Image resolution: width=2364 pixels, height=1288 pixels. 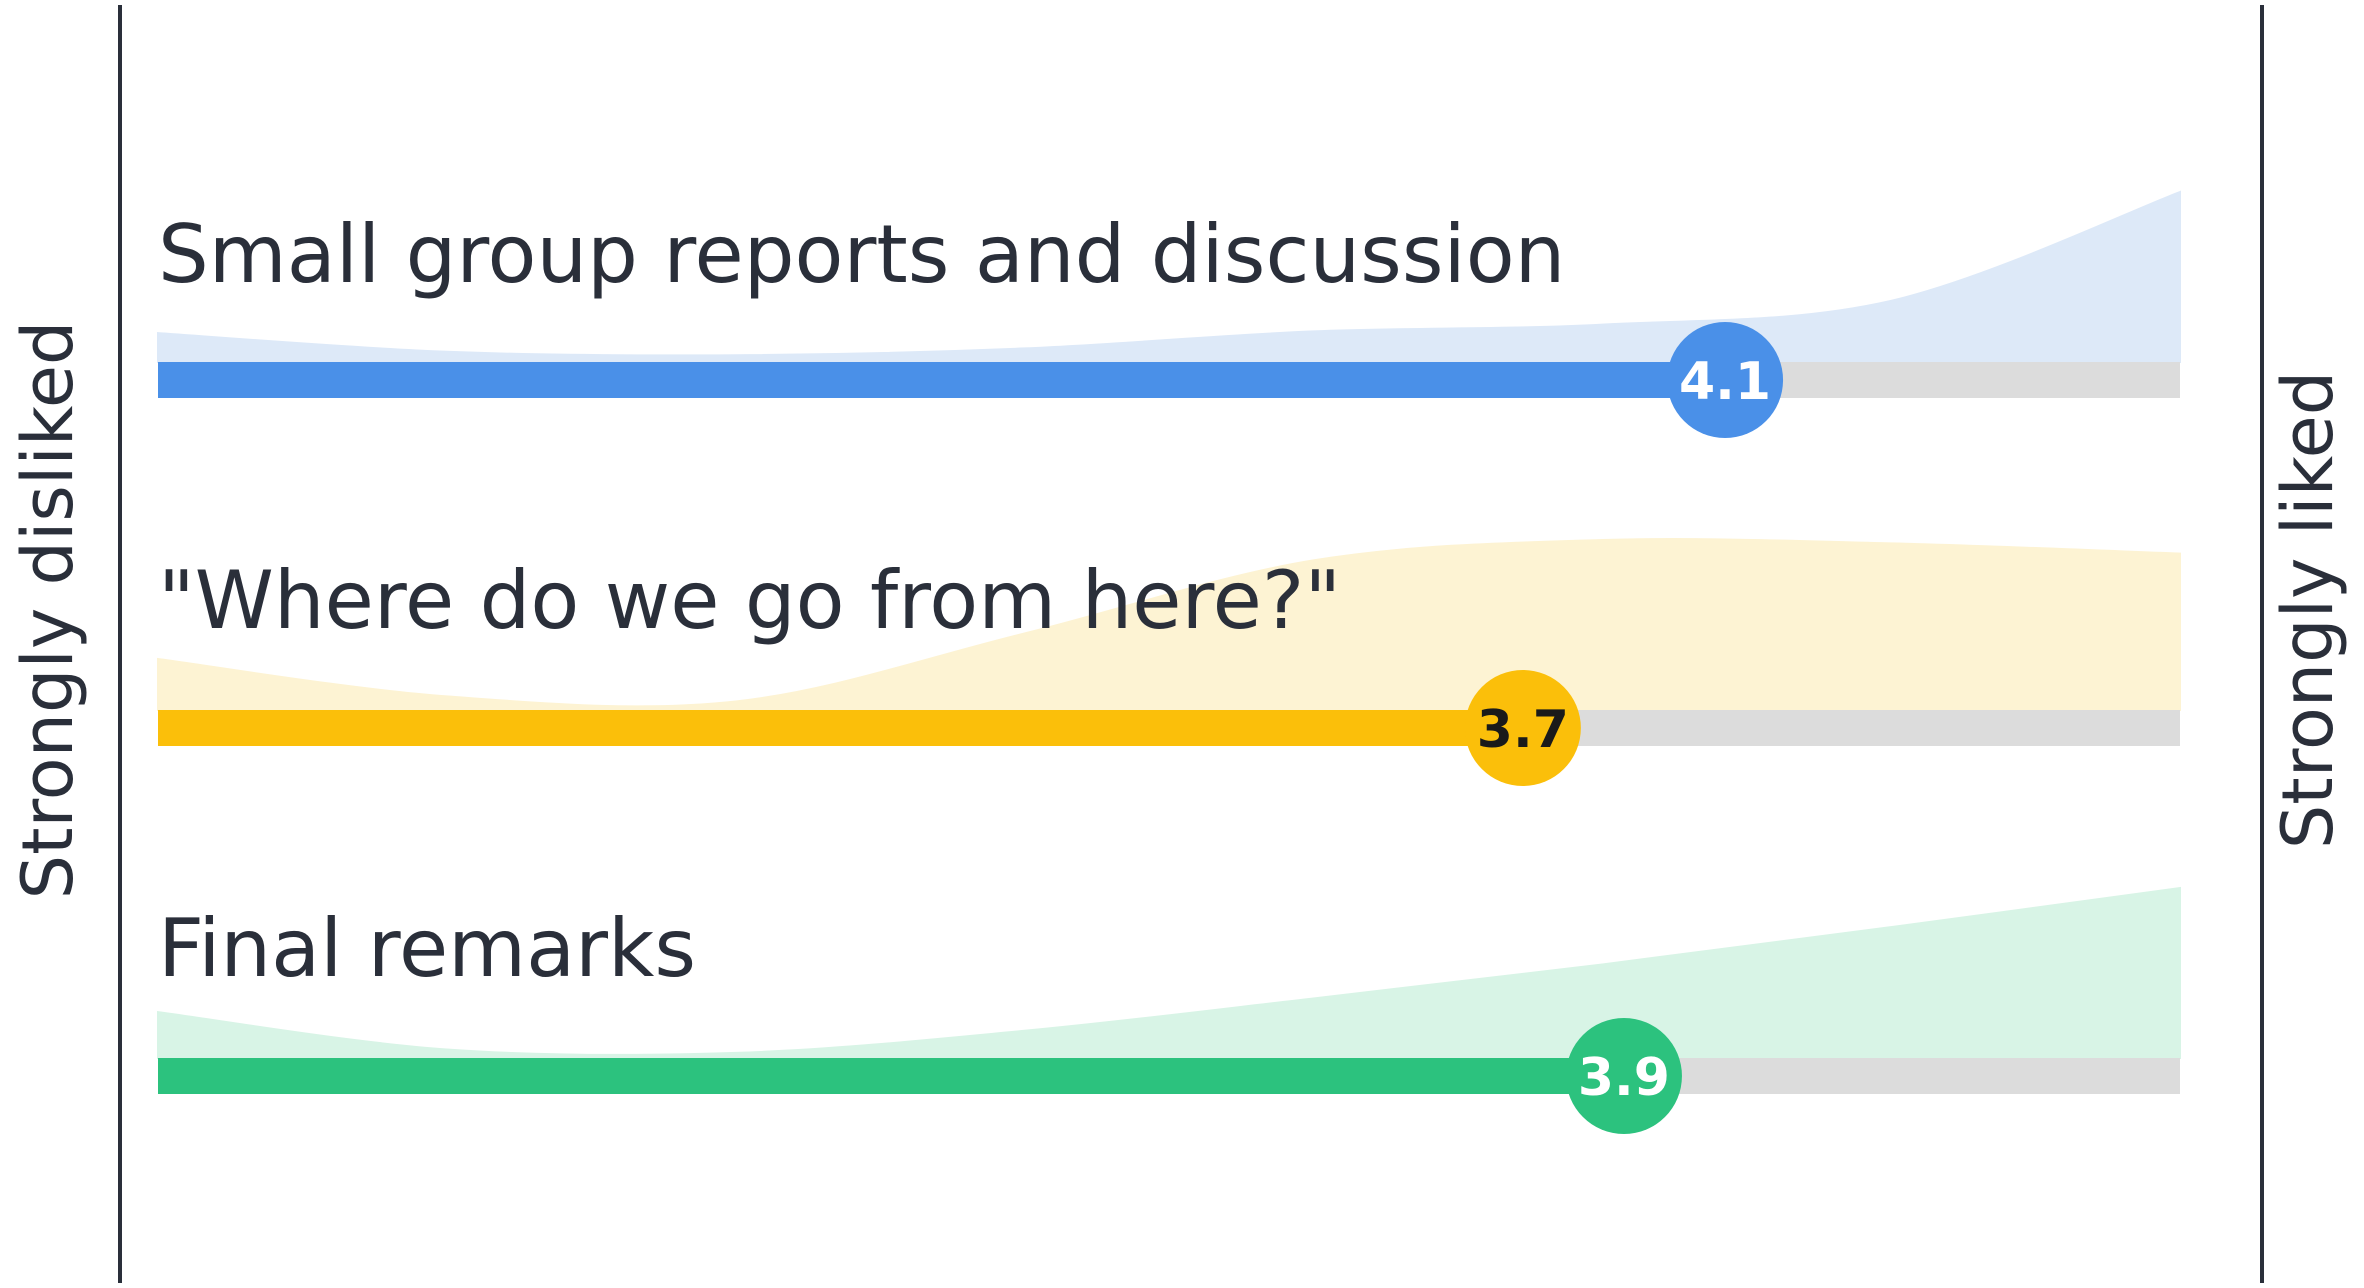 I want to click on right-scale-label: Strongly liked, so click(x=2308, y=610).